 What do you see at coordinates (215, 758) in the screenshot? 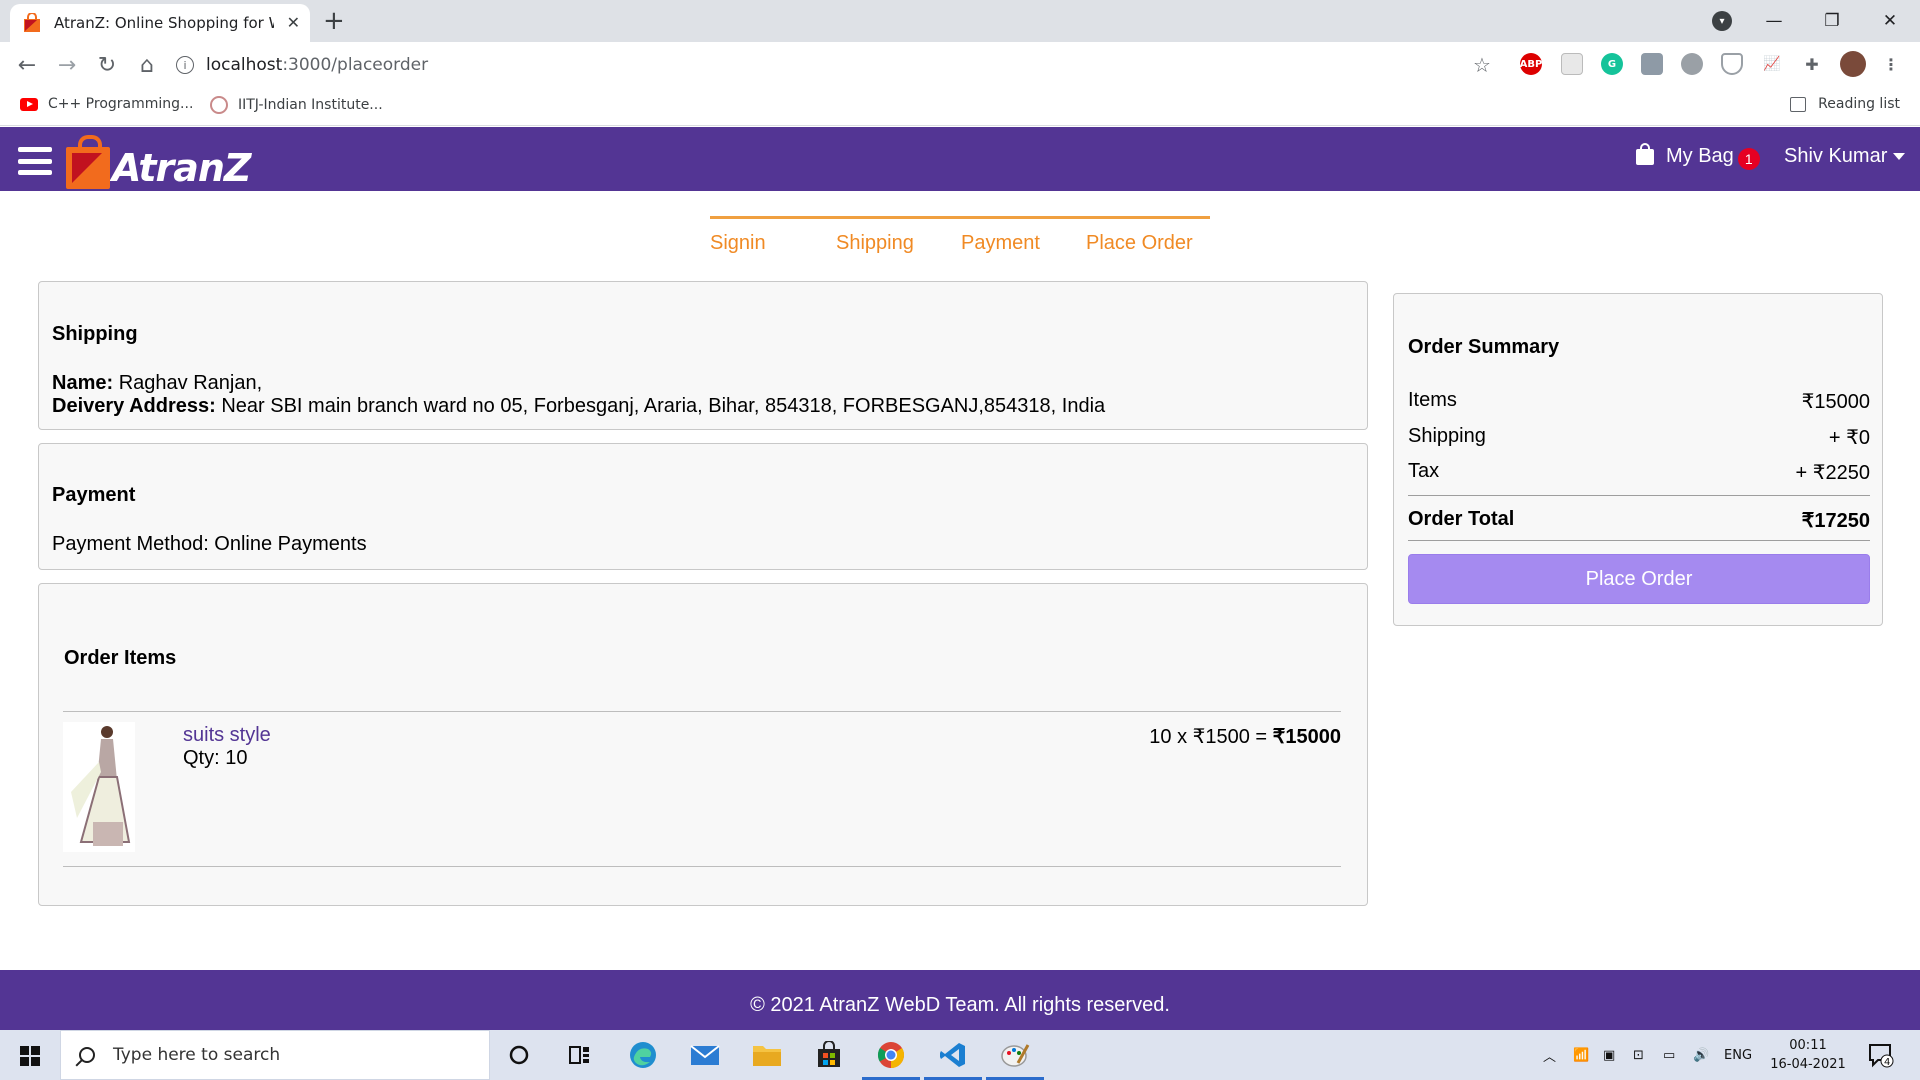
I see `item-qty: Qty: 10` at bounding box center [215, 758].